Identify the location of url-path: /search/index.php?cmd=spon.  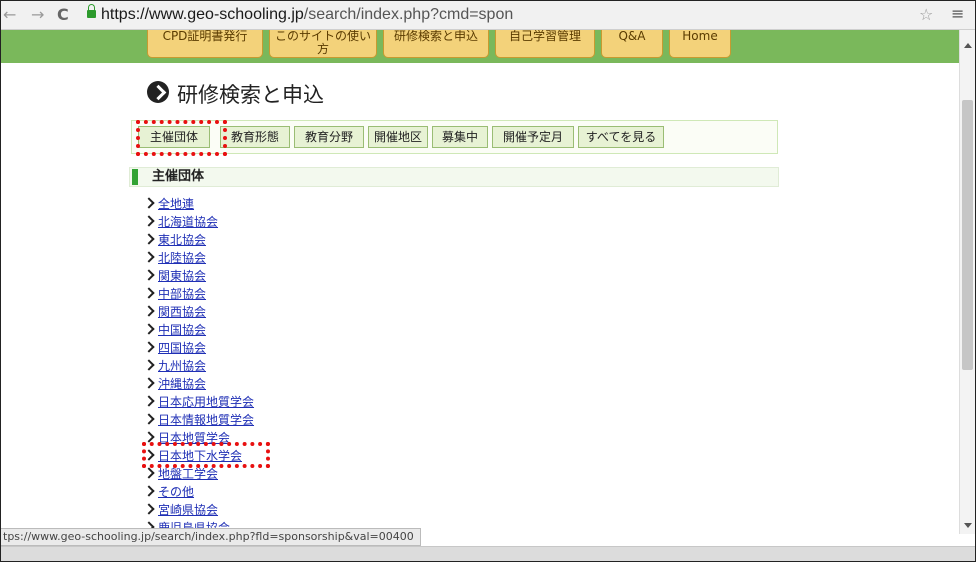
(408, 14).